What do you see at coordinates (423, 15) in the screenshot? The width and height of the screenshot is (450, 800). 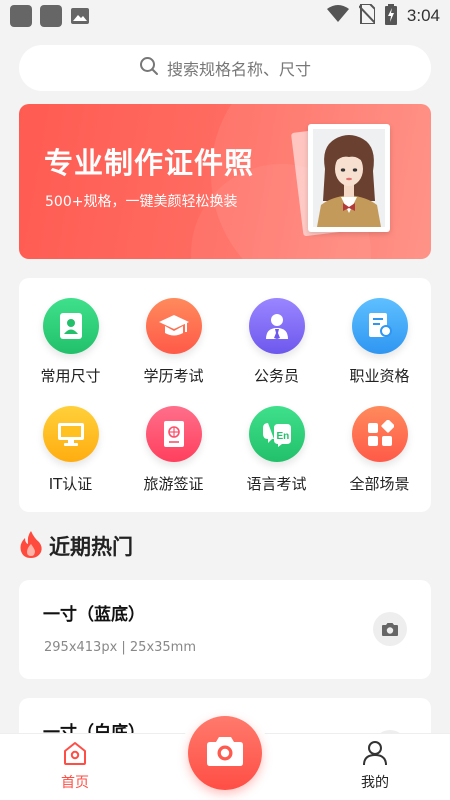 I see `clock-time: 3:04` at bounding box center [423, 15].